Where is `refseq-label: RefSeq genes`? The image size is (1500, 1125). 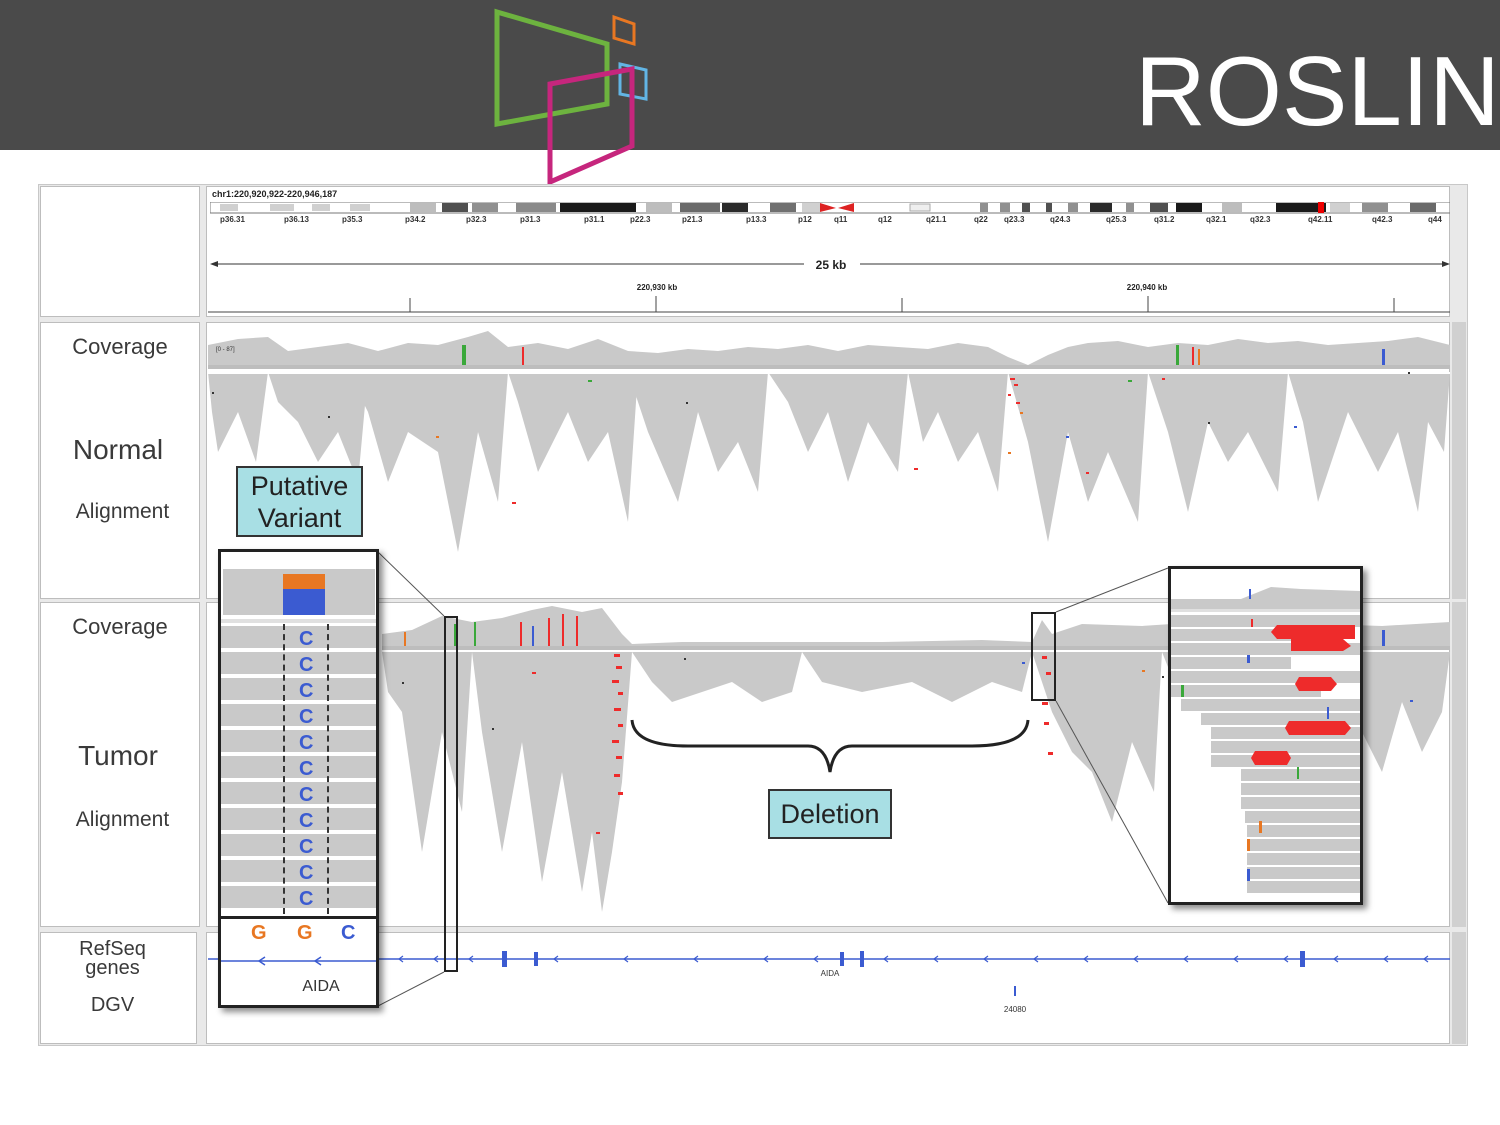 refseq-label: RefSeq genes is located at coordinates (112, 958).